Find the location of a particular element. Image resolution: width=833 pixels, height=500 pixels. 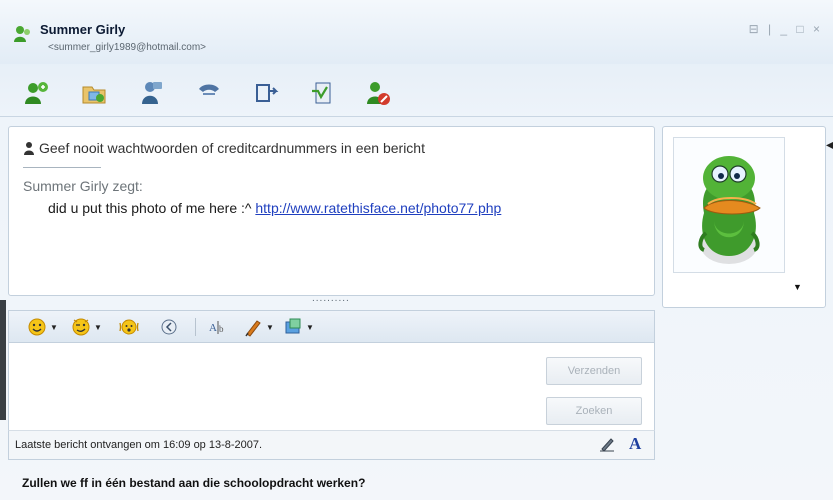

emoticon-button: ▼ is located at coordinates (42, 327).